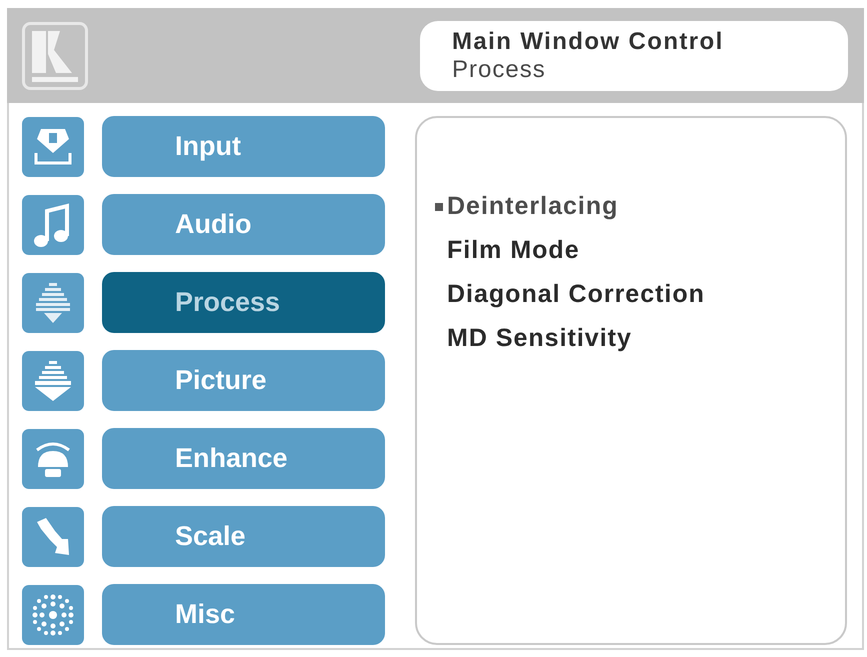  What do you see at coordinates (243, 614) in the screenshot?
I see `menu-button: Misc` at bounding box center [243, 614].